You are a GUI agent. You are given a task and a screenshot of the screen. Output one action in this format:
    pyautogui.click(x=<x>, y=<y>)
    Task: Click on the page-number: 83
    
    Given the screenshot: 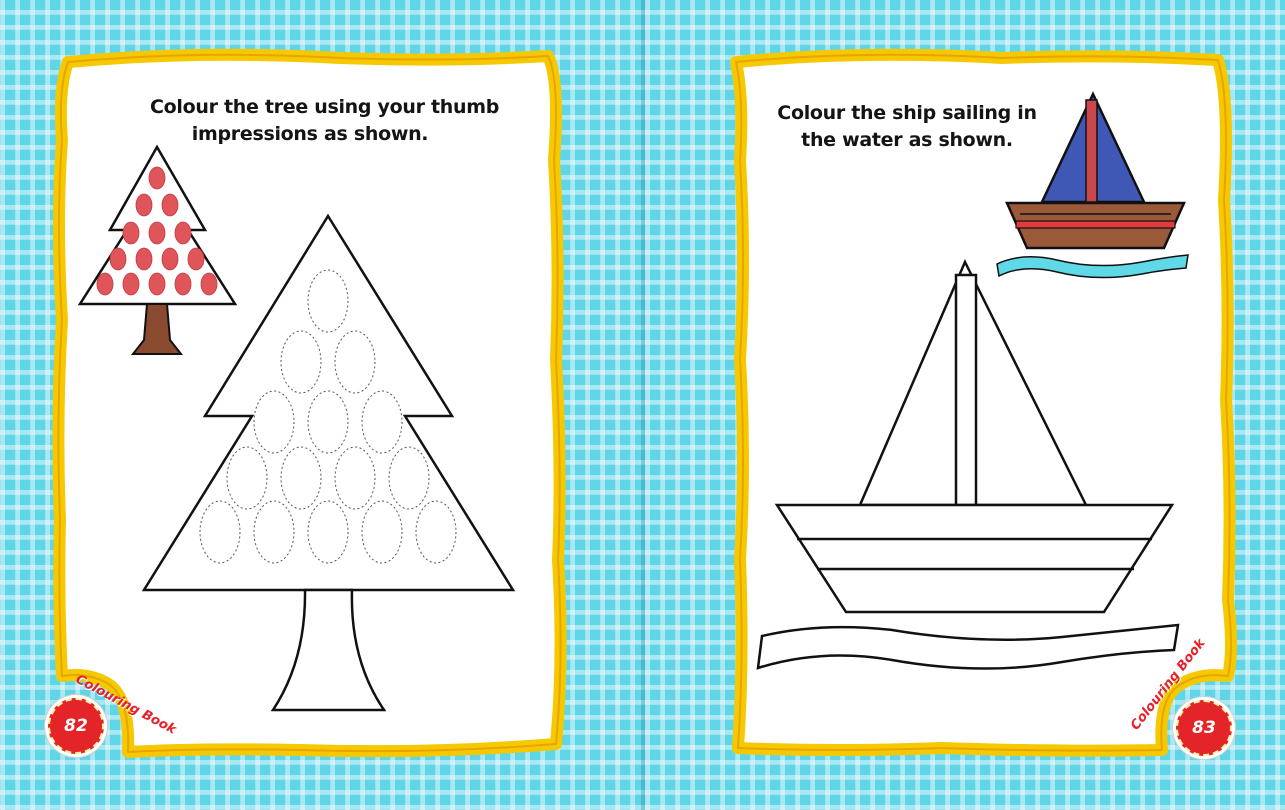 What is the action you would take?
    pyautogui.click(x=1204, y=728)
    